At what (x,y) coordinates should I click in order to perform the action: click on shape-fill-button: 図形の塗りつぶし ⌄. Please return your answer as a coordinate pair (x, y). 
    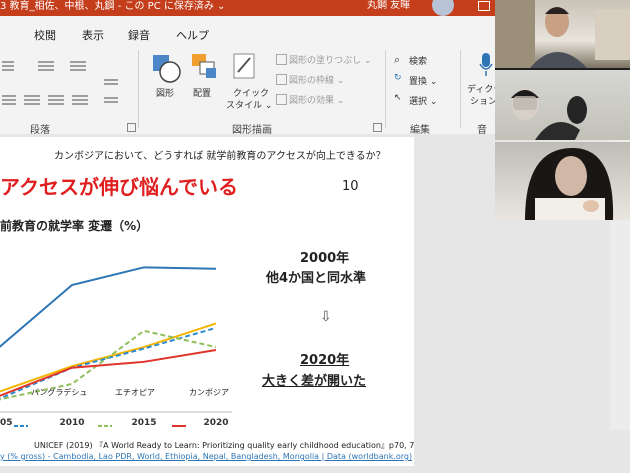
    Looking at the image, I should click on (330, 59).